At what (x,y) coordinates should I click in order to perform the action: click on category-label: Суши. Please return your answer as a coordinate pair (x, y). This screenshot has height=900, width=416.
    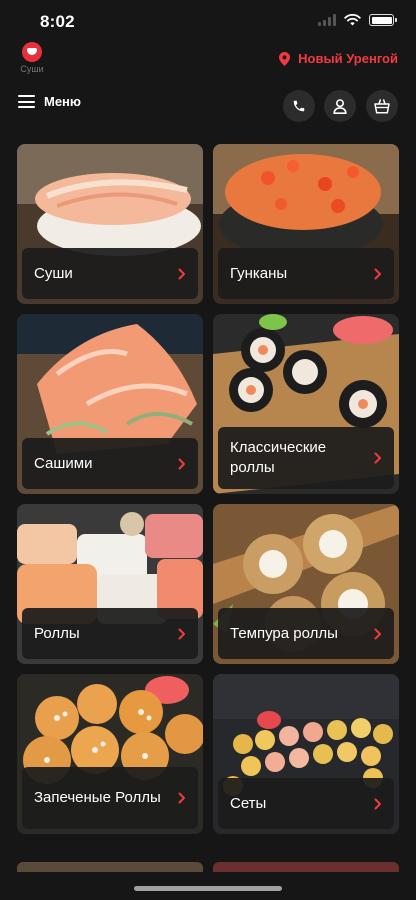
    Looking at the image, I should click on (53, 273).